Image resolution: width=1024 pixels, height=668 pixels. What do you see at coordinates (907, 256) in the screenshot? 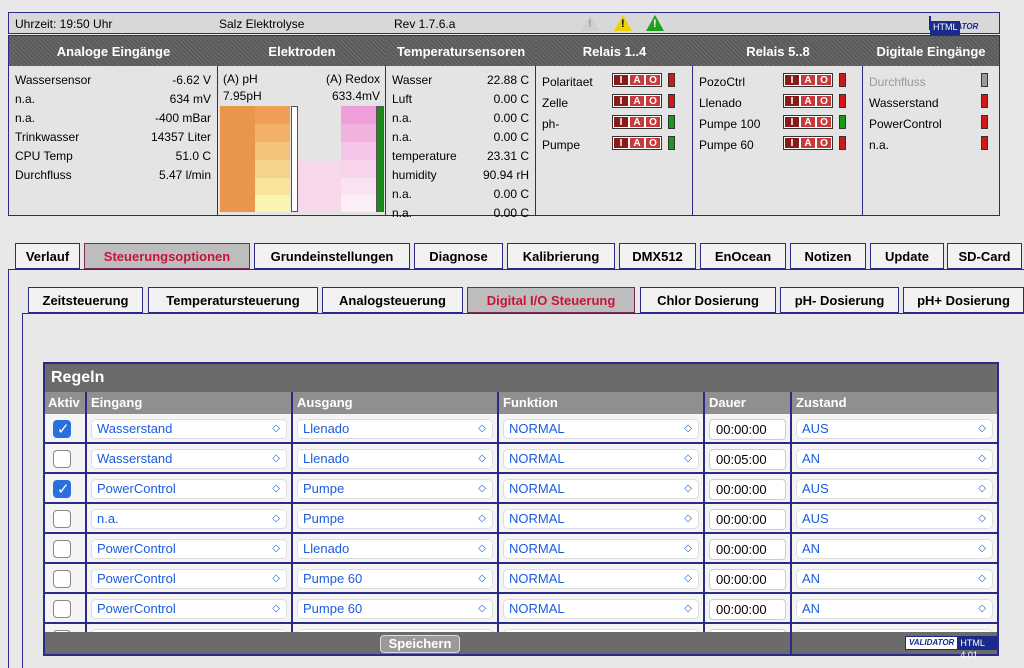
I see `tab-update: Update` at bounding box center [907, 256].